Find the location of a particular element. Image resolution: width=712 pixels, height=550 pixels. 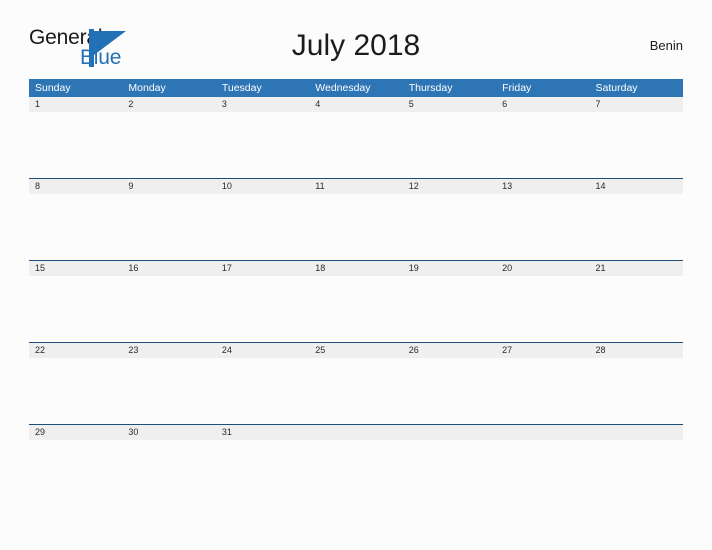

weekday-sunday: Sunday is located at coordinates (53, 88).